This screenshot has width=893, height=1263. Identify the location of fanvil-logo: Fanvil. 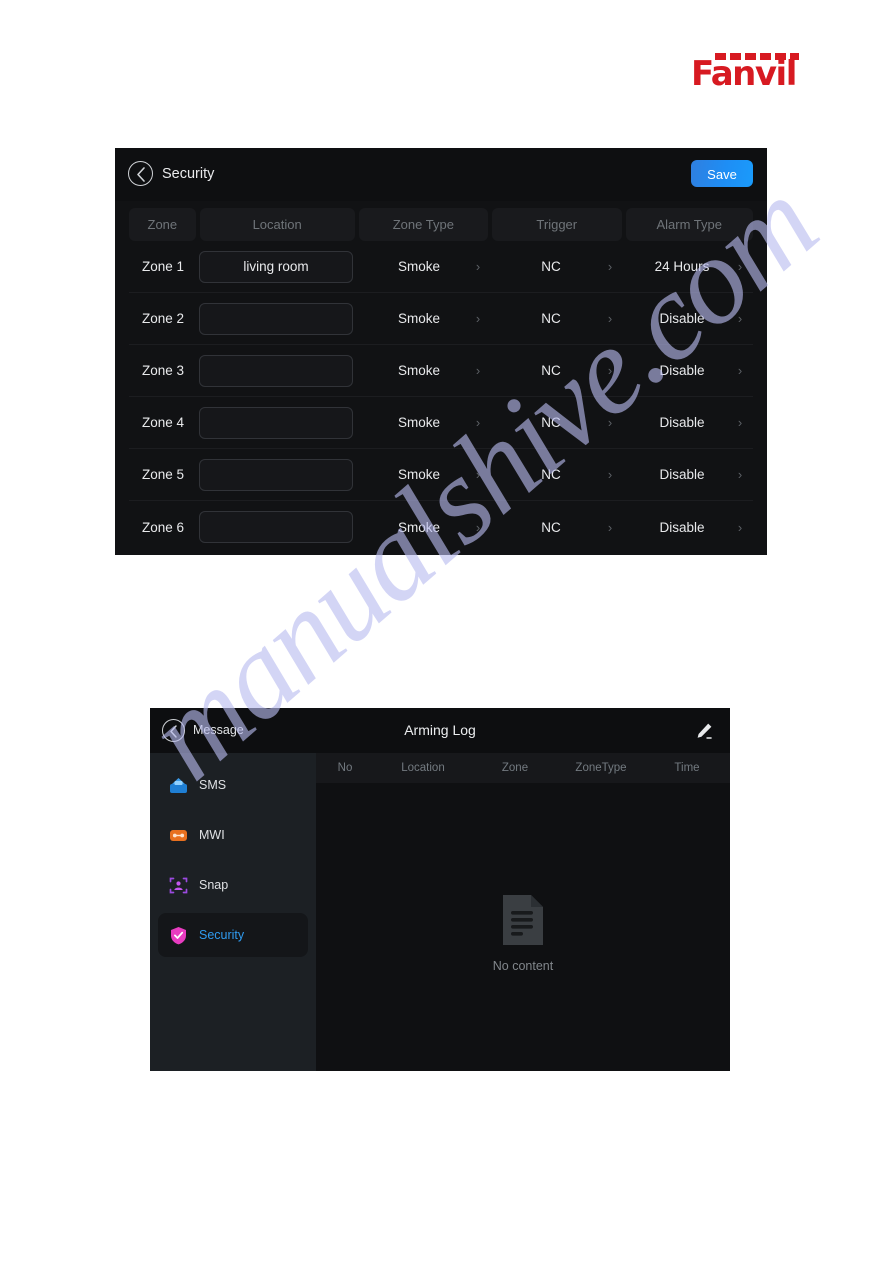
(746, 73).